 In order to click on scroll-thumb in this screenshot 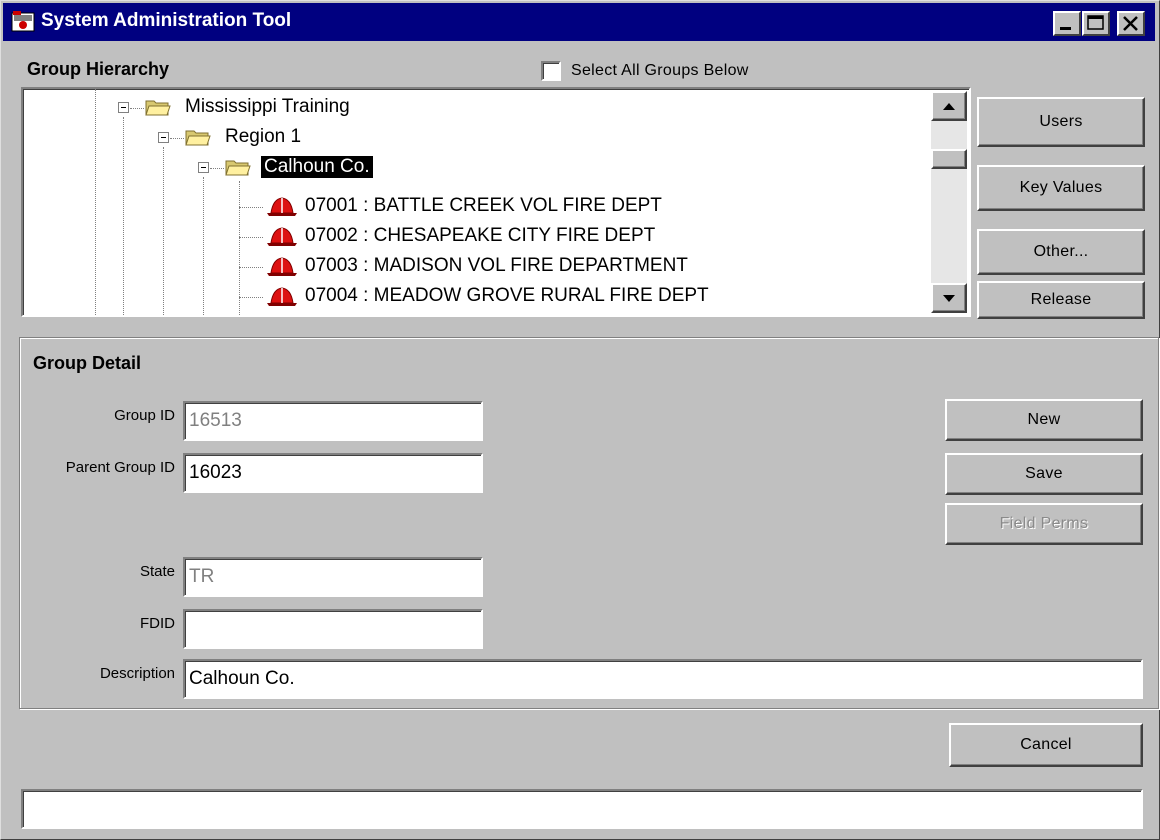, I will do `click(949, 159)`.